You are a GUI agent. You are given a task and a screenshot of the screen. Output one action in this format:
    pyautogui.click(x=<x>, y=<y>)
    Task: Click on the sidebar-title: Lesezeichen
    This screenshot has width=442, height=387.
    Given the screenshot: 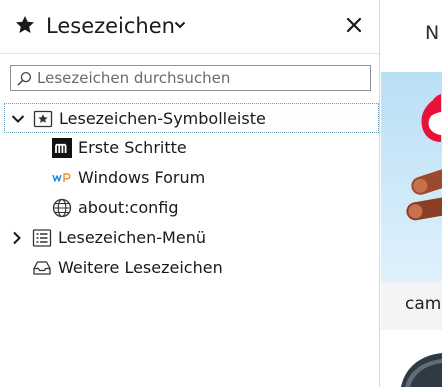 What is the action you would take?
    pyautogui.click(x=110, y=26)
    